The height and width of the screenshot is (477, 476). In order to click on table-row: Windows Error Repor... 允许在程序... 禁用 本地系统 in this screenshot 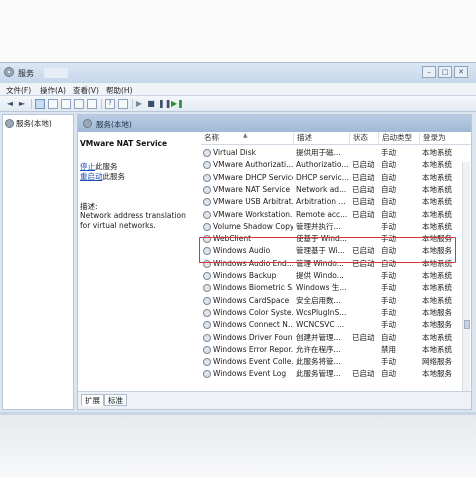, I will do `click(336, 350)`.